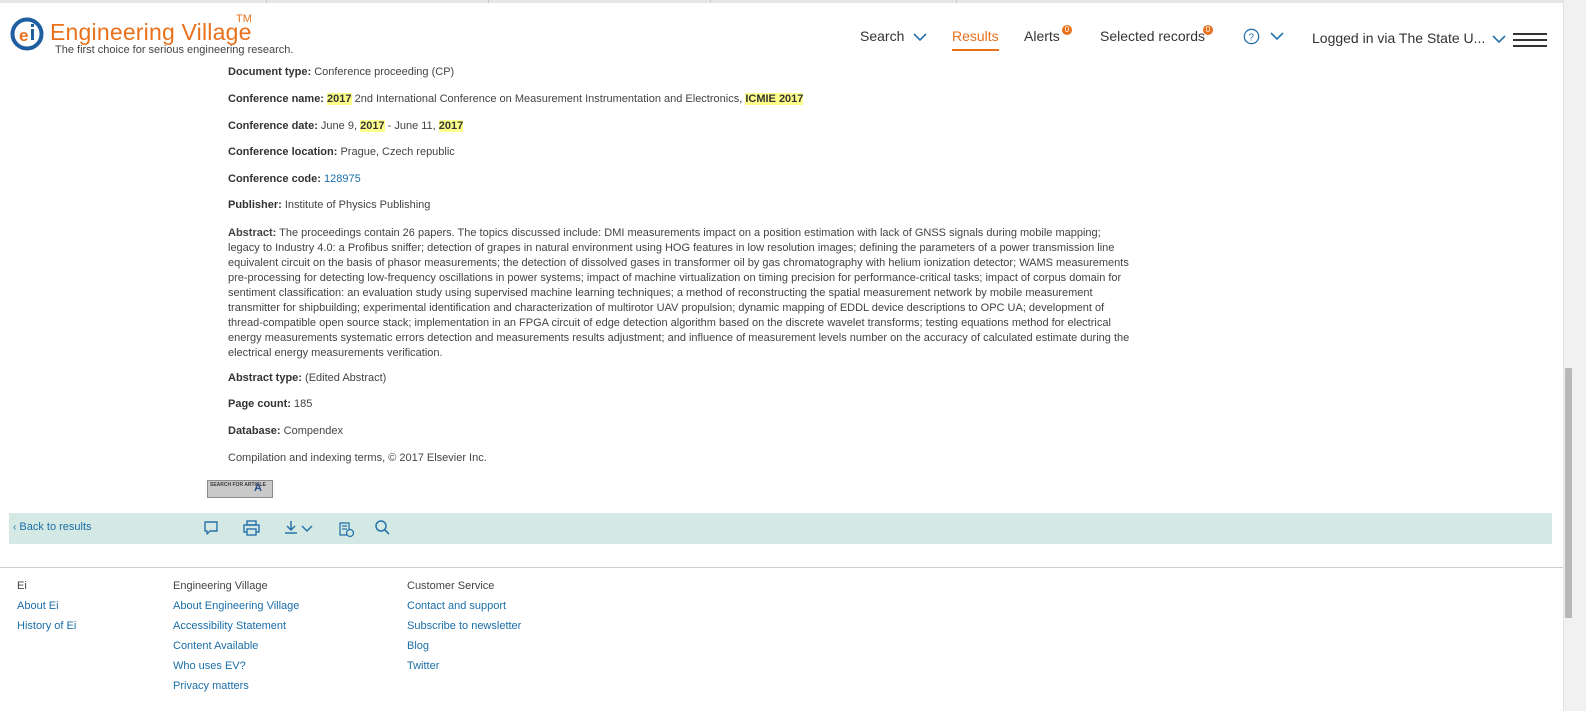 The height and width of the screenshot is (711, 1586). What do you see at coordinates (258, 488) in the screenshot?
I see `sfx-logo: A` at bounding box center [258, 488].